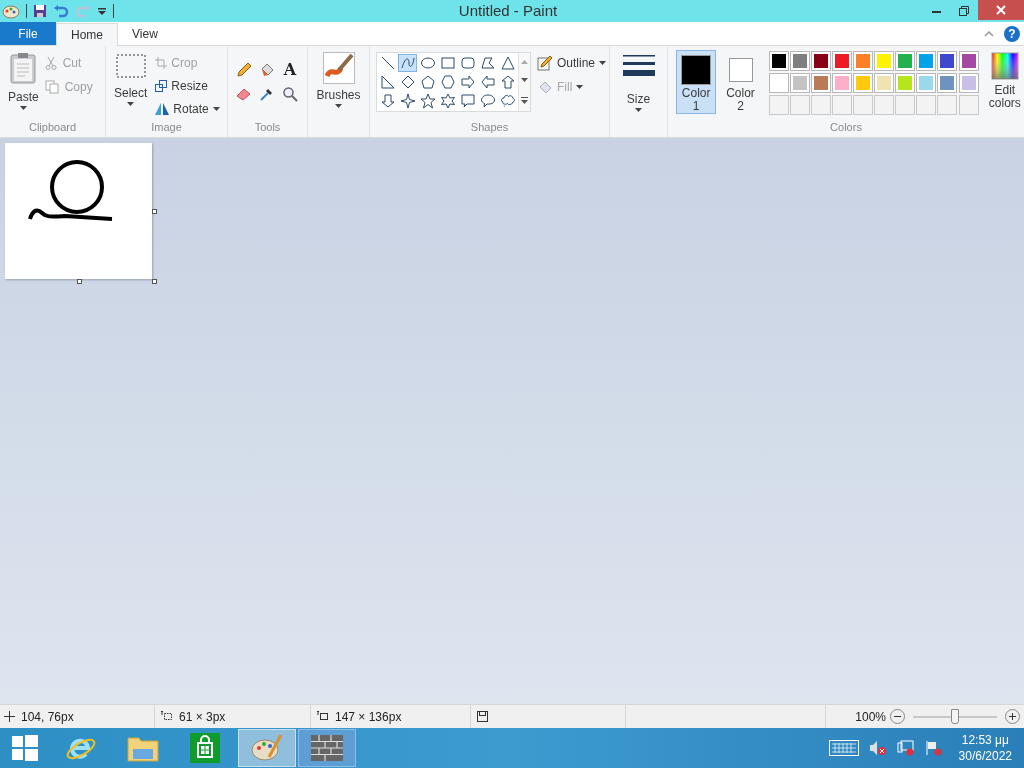 The height and width of the screenshot is (768, 1024). I want to click on ribbon-tab: Home, so click(87, 34).